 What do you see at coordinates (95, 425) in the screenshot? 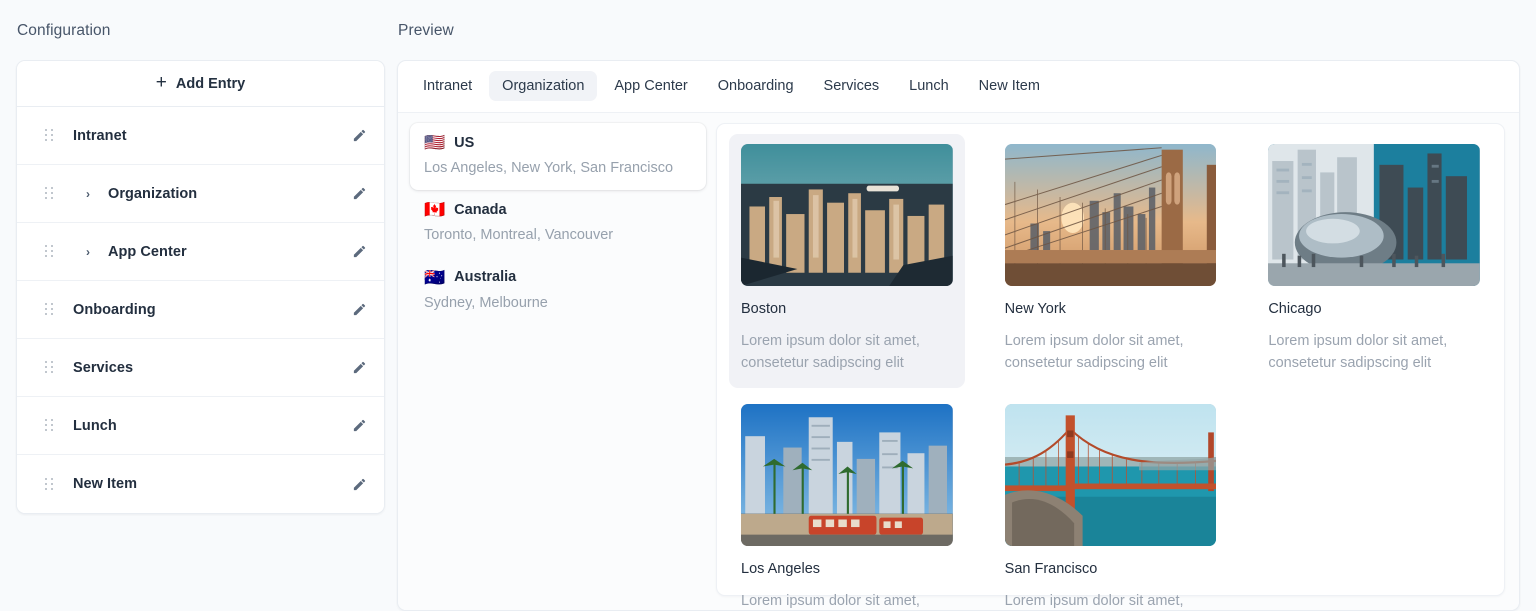
I see `entry-label: Lunch` at bounding box center [95, 425].